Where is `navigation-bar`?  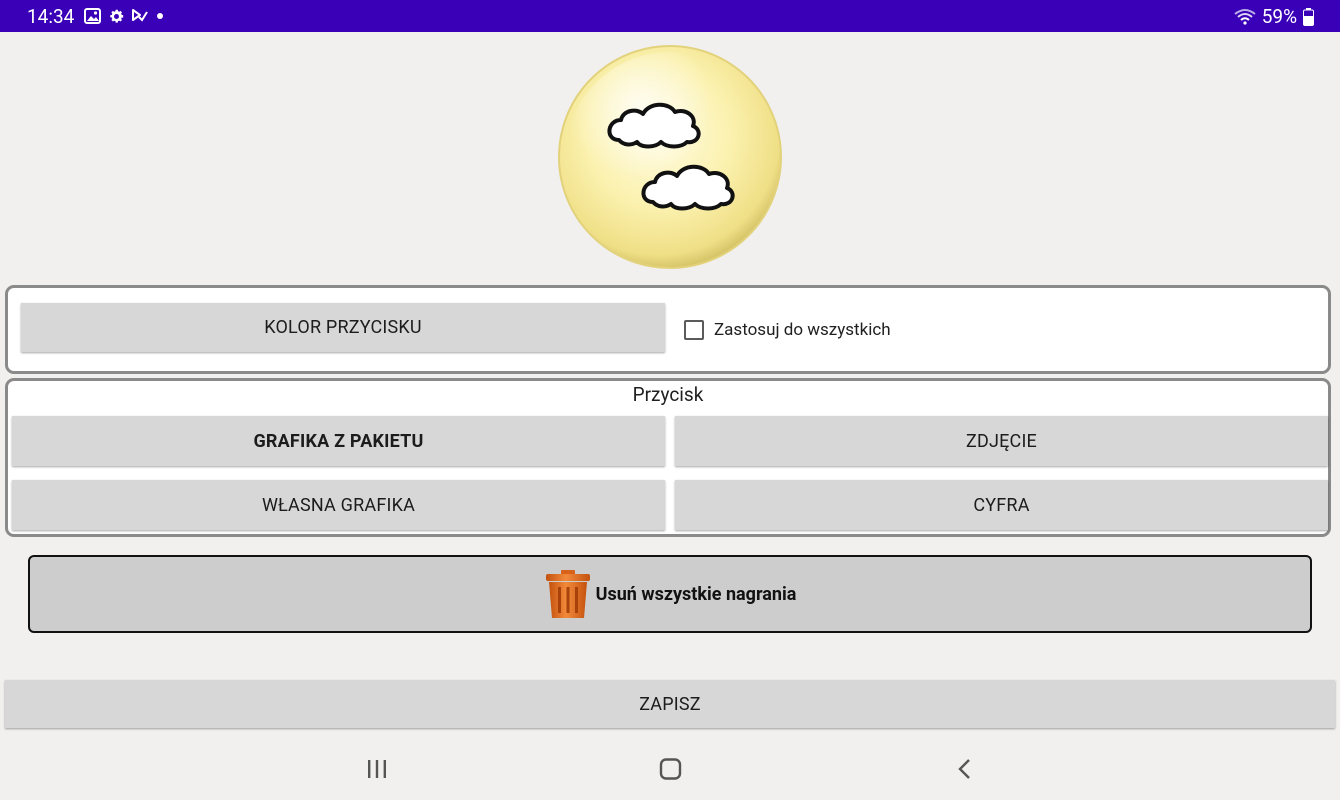 navigation-bar is located at coordinates (670, 770).